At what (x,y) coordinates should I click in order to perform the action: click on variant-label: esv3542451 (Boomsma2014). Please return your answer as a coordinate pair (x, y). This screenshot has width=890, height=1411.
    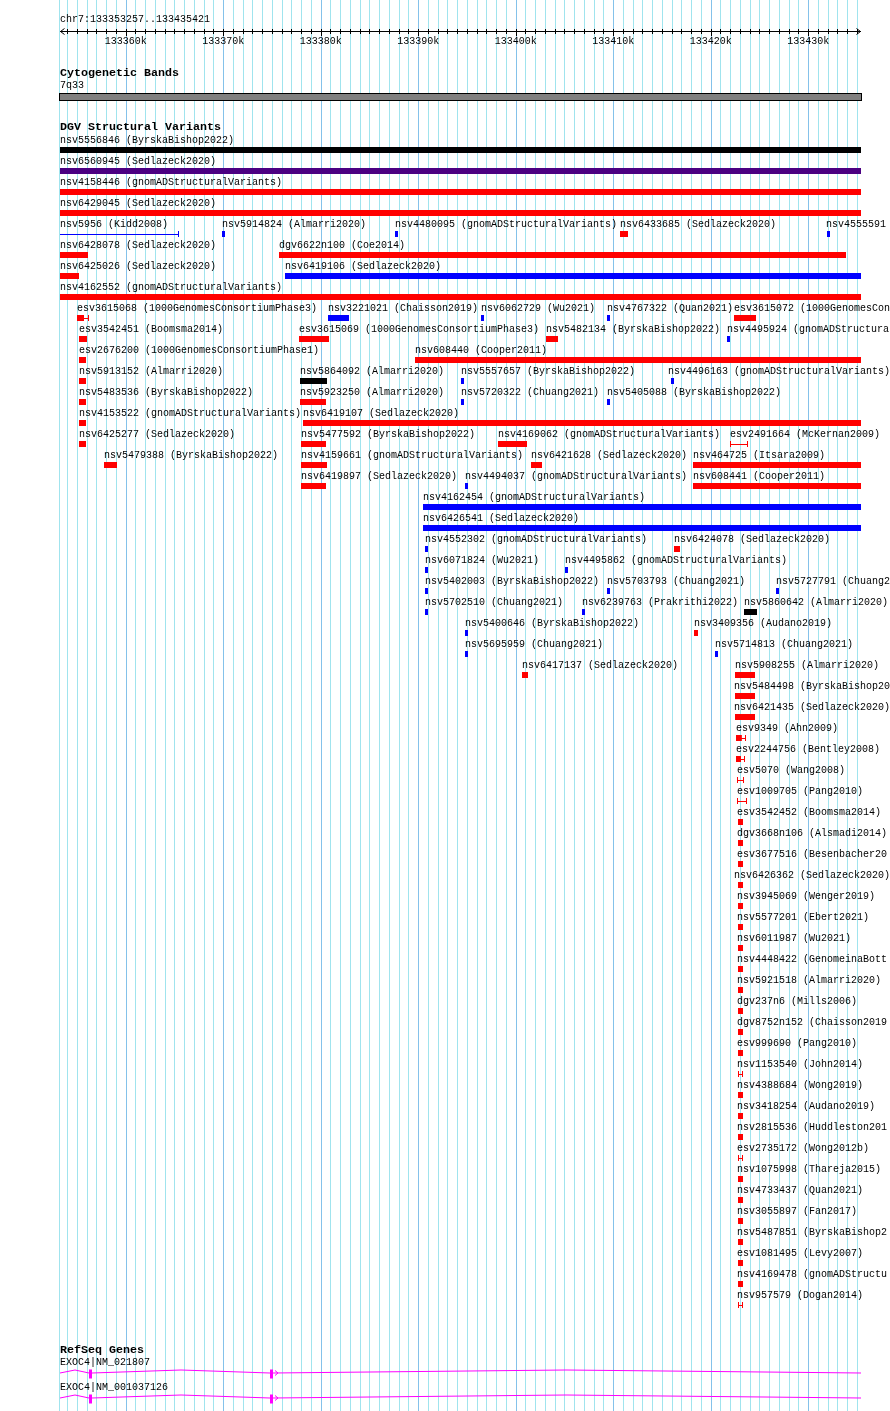
    Looking at the image, I should click on (151, 330).